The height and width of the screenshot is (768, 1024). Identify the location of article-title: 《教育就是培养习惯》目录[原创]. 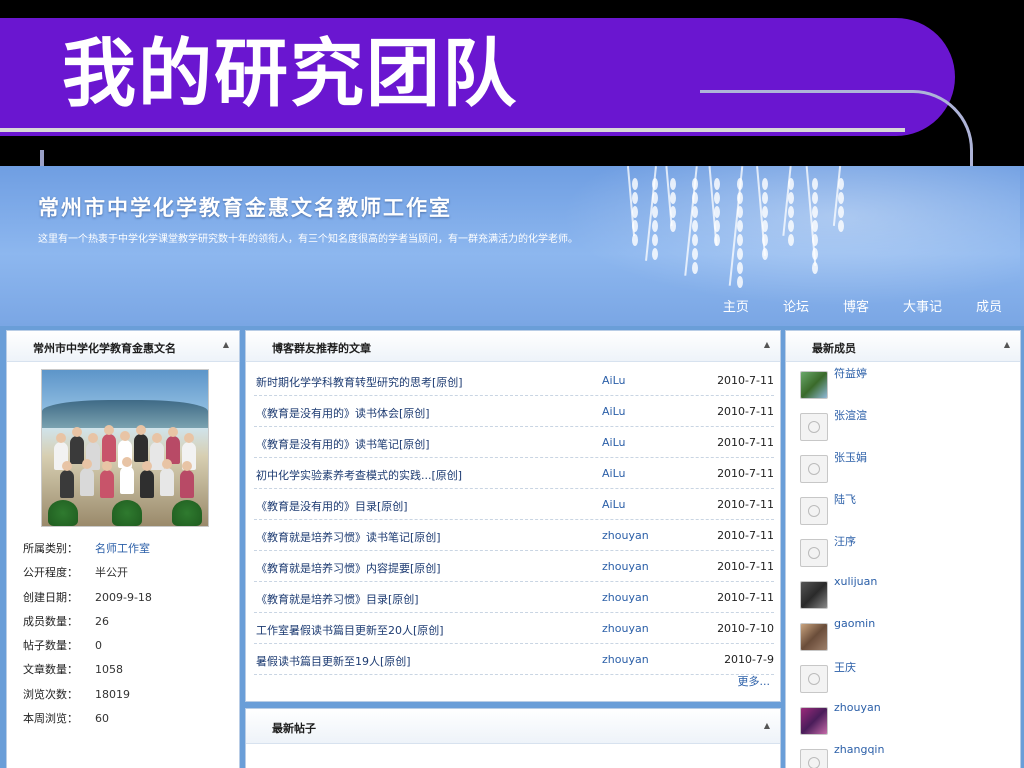
(337, 599).